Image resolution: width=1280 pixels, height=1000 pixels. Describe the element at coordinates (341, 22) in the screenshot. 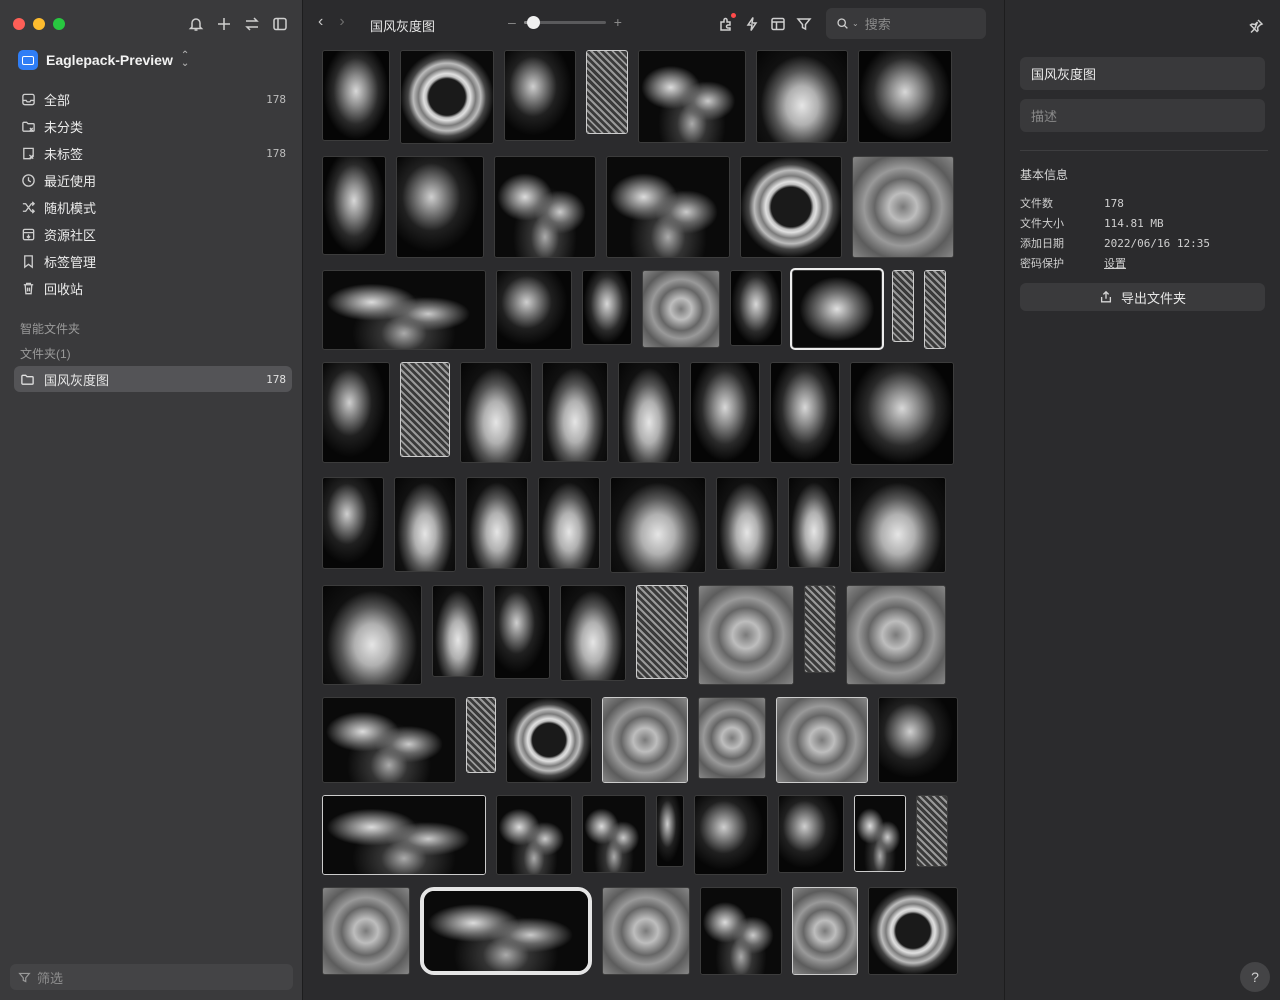

I see `forward-icon: ›` at that location.